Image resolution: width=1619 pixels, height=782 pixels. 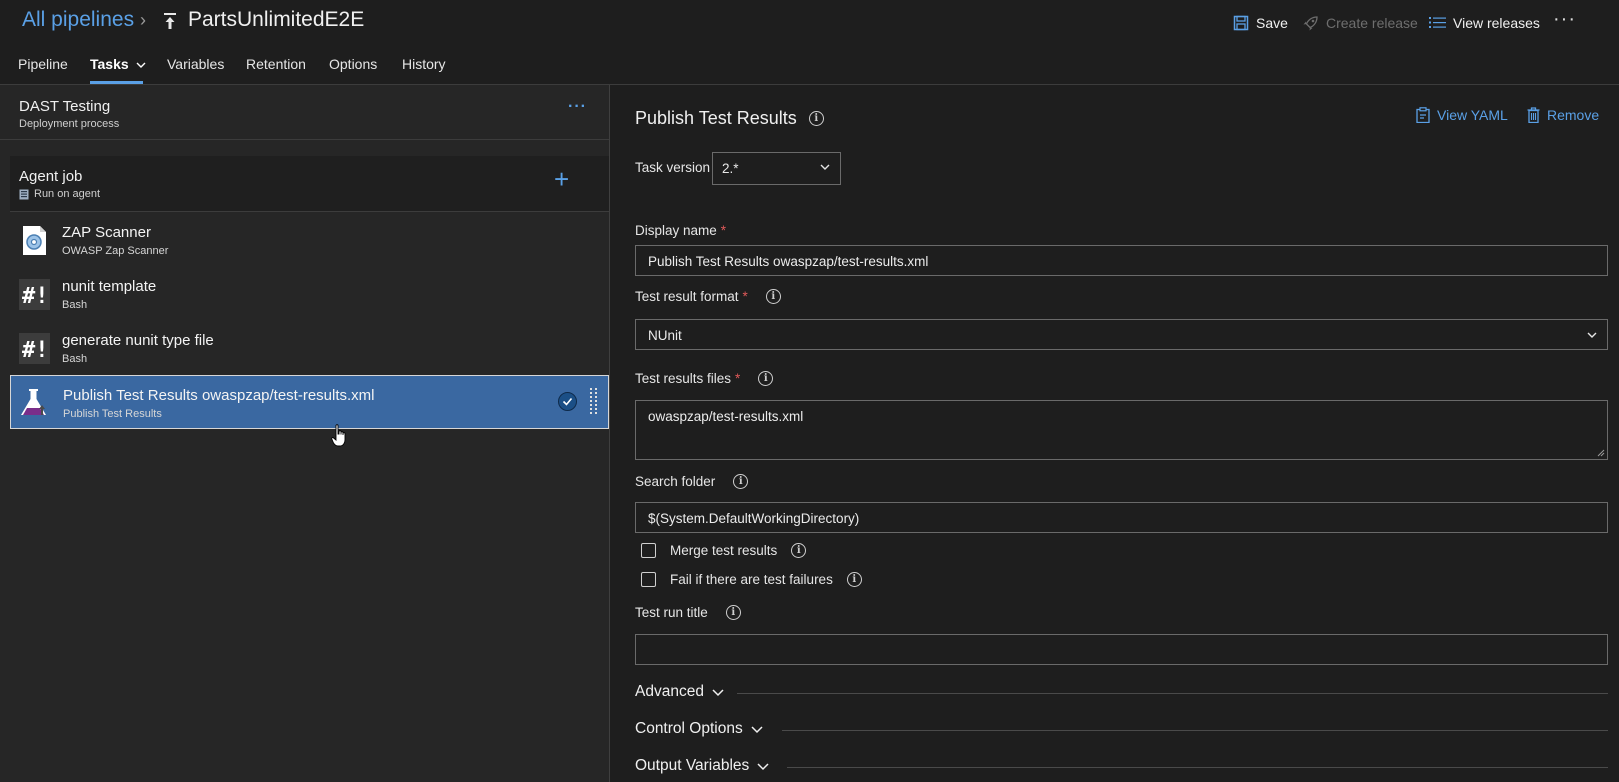 I want to click on test-results-files-textarea: owaspzap/test-results.xml, so click(x=1121, y=430).